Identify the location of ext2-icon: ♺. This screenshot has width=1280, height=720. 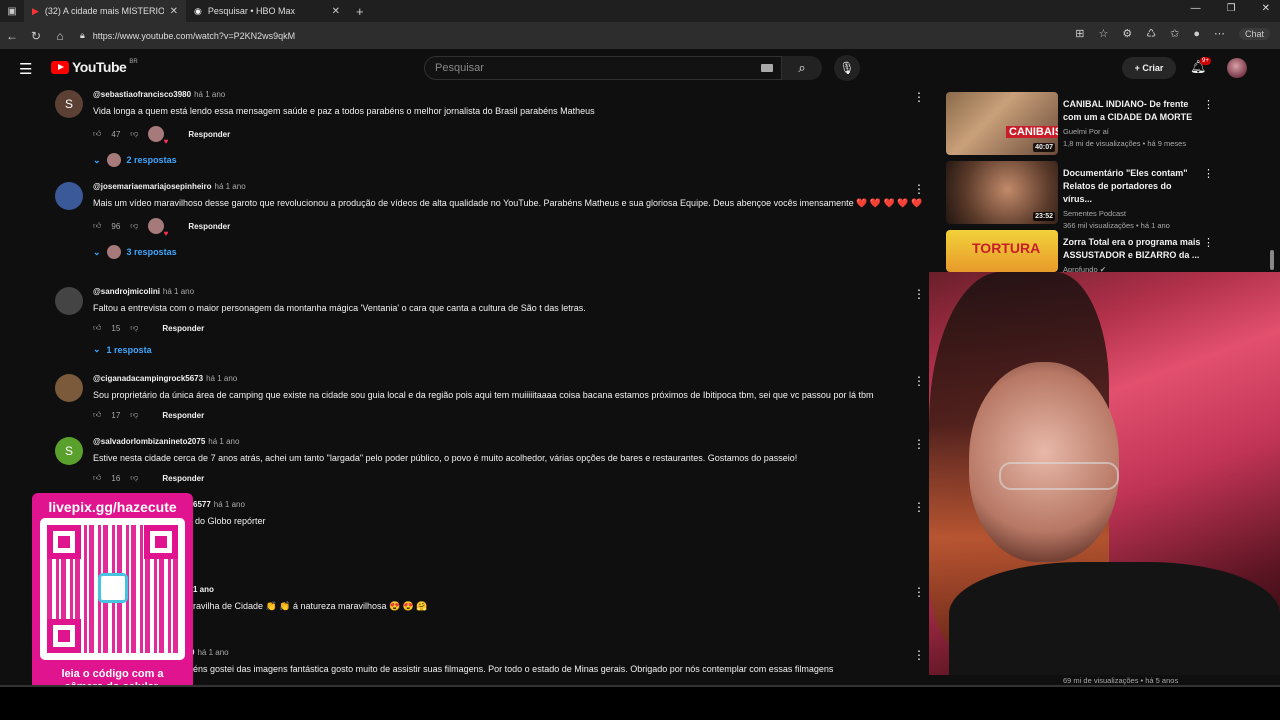
(1151, 33).